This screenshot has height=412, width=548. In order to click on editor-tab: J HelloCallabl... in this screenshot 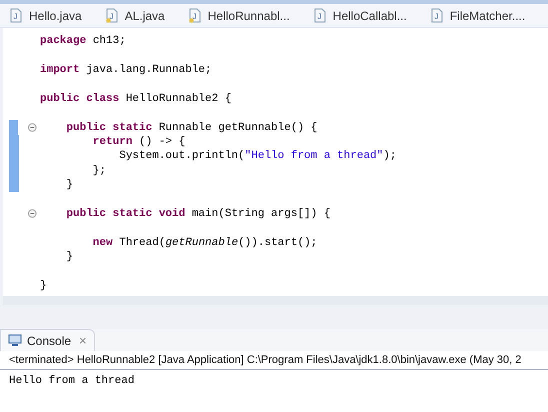, I will do `click(360, 15)`.